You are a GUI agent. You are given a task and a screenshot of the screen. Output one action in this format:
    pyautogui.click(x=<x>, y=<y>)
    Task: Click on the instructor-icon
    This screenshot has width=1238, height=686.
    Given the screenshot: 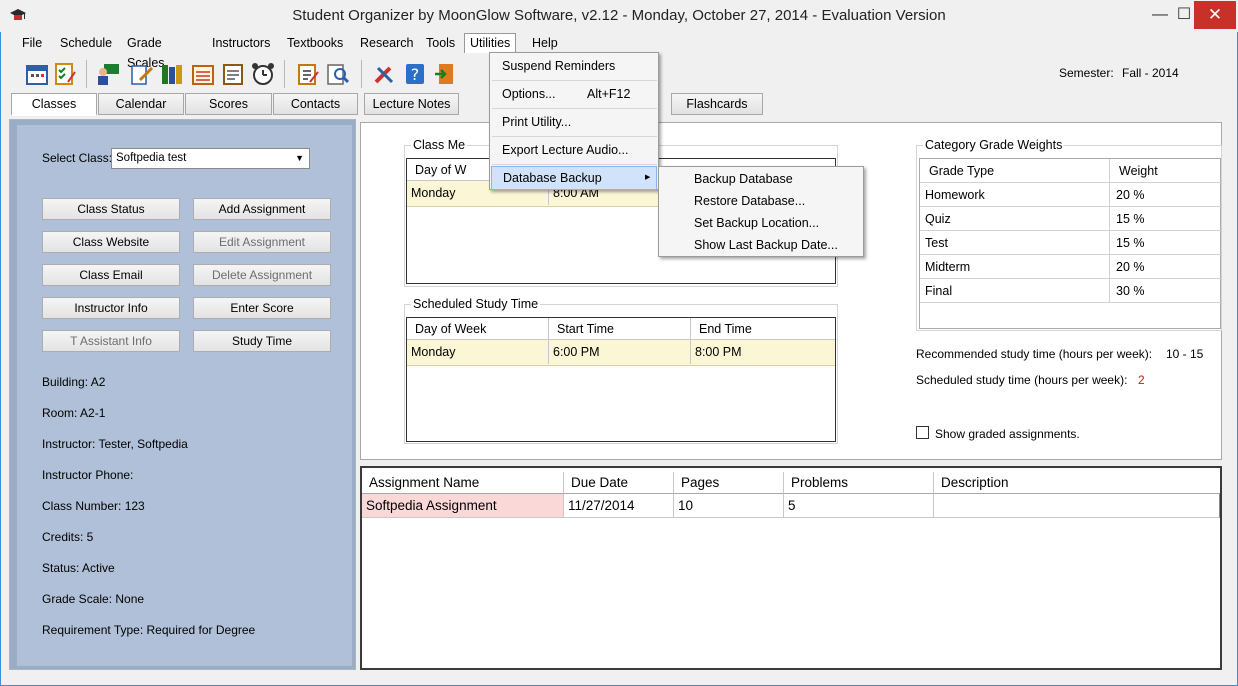 What is the action you would take?
    pyautogui.click(x=108, y=74)
    